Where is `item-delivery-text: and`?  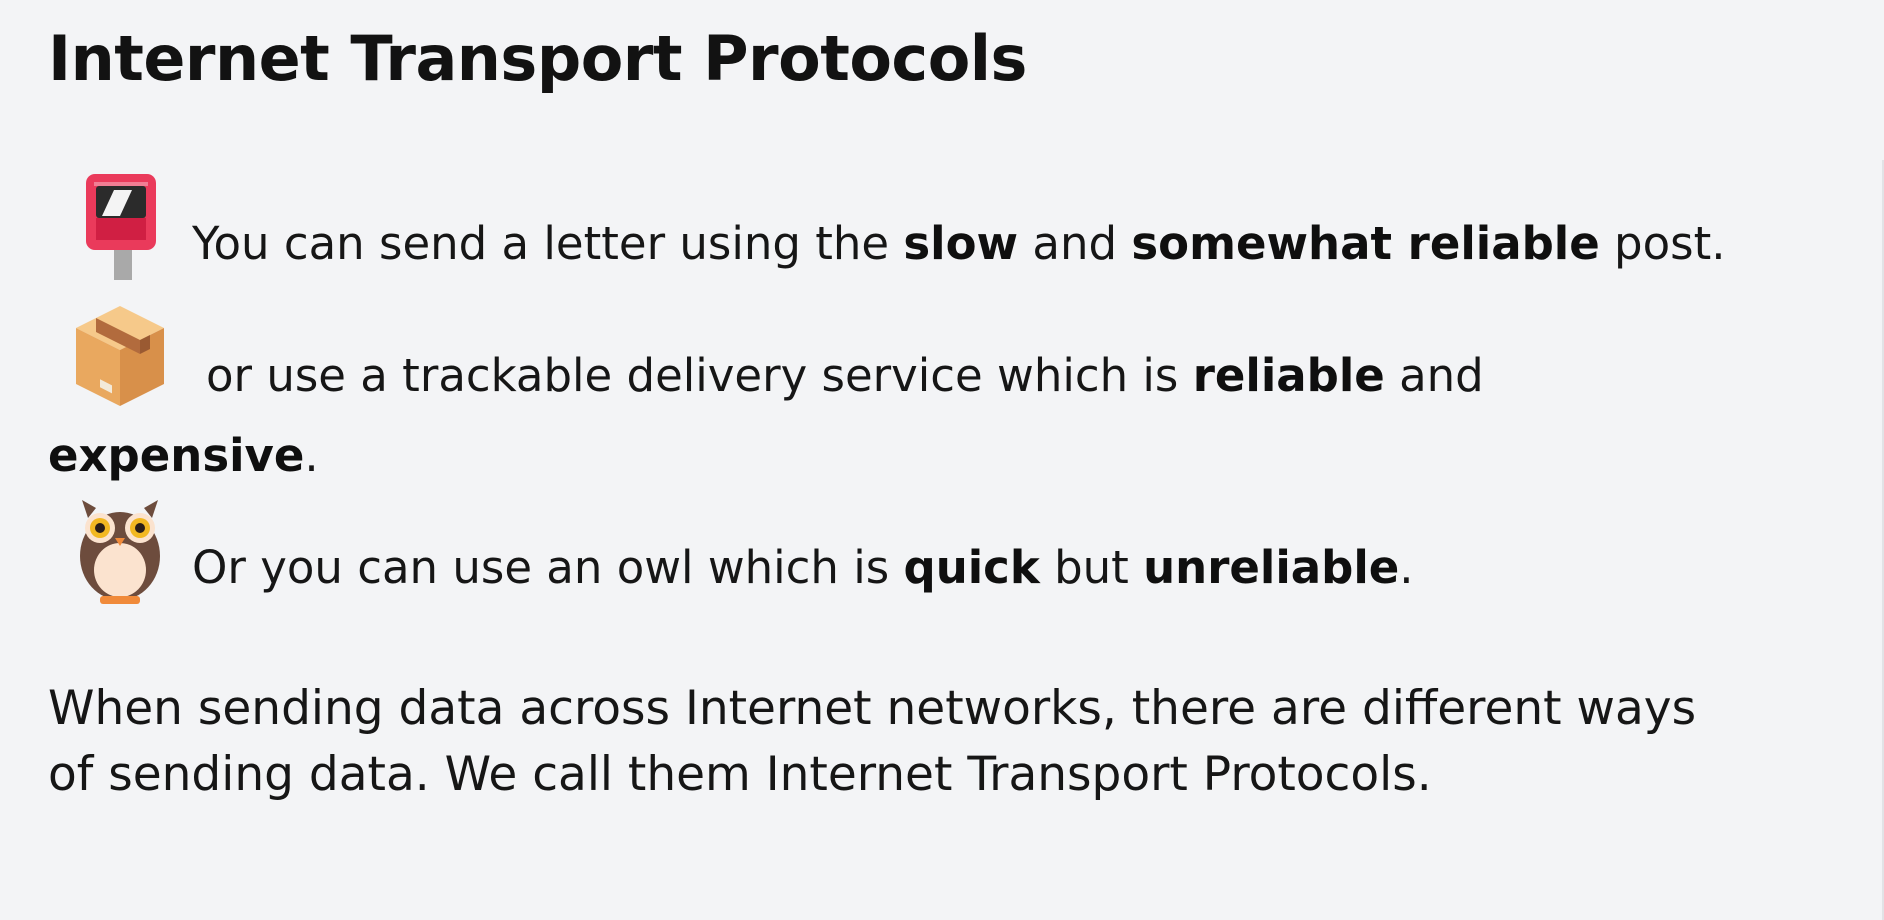
item-delivery-text: and is located at coordinates (1434, 375).